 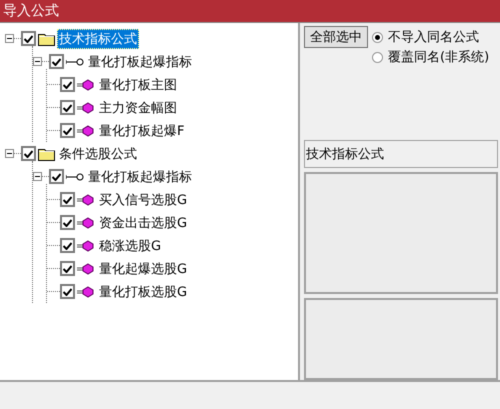 I want to click on tree-item: 技术指标公式, so click(x=98, y=38).